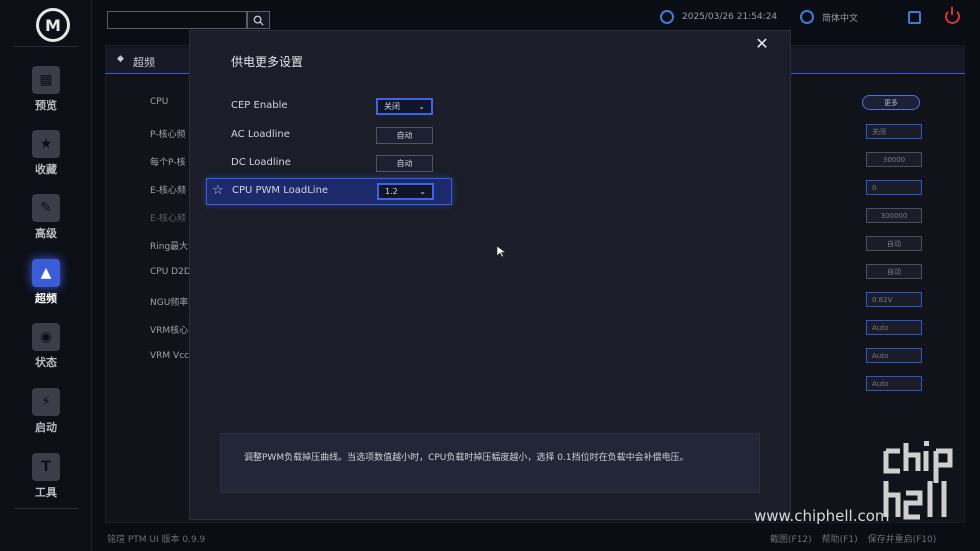 The height and width of the screenshot is (551, 980). What do you see at coordinates (168, 135) in the screenshot?
I see `setting-label: P-核心频` at bounding box center [168, 135].